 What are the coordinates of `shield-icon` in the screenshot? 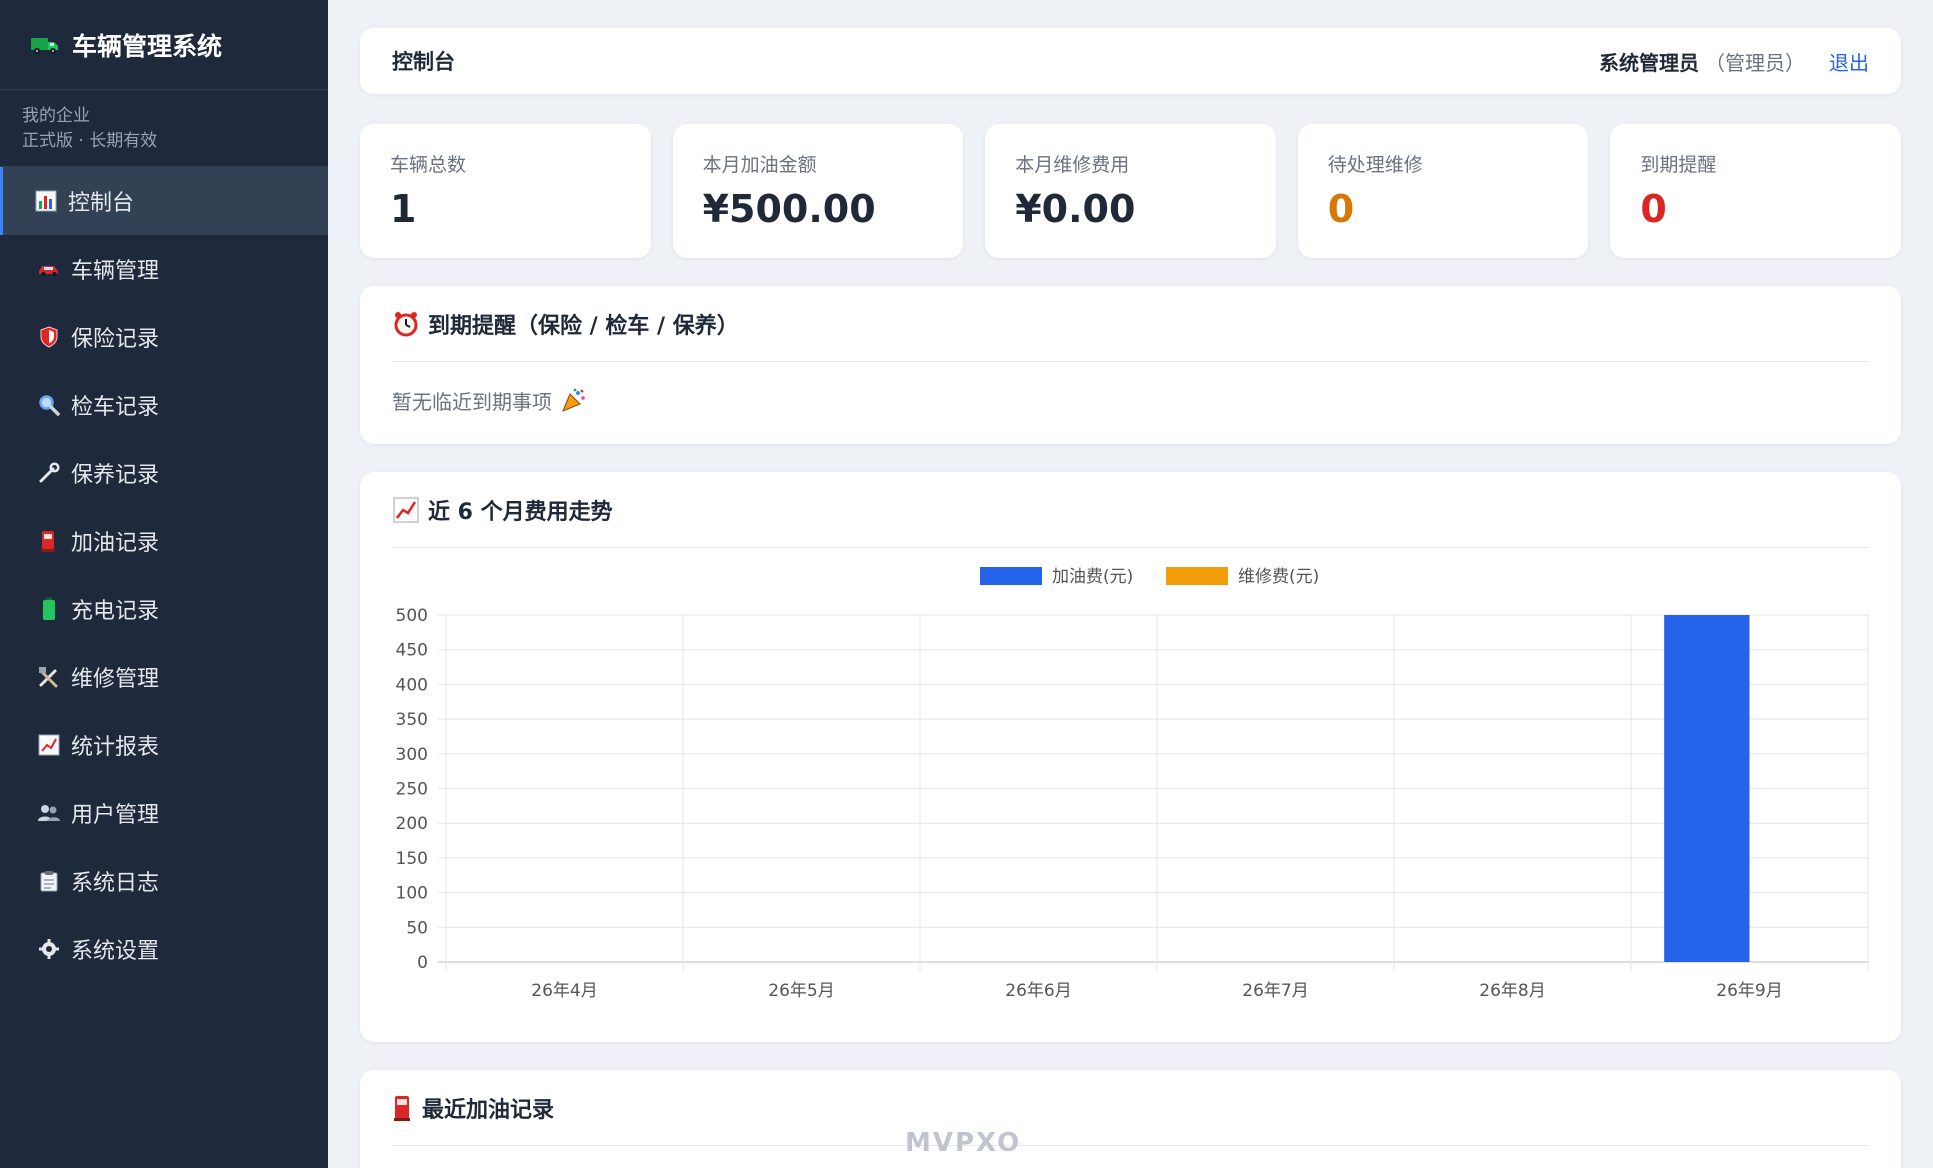 It's located at (49, 337).